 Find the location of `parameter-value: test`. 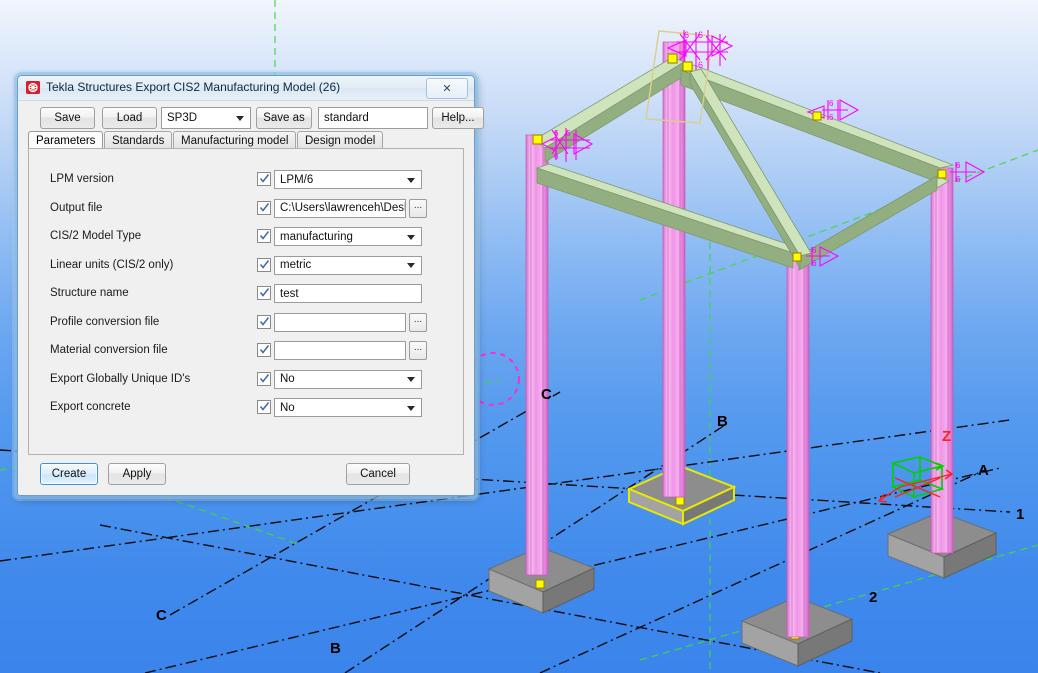

parameter-value: test is located at coordinates (289, 293).